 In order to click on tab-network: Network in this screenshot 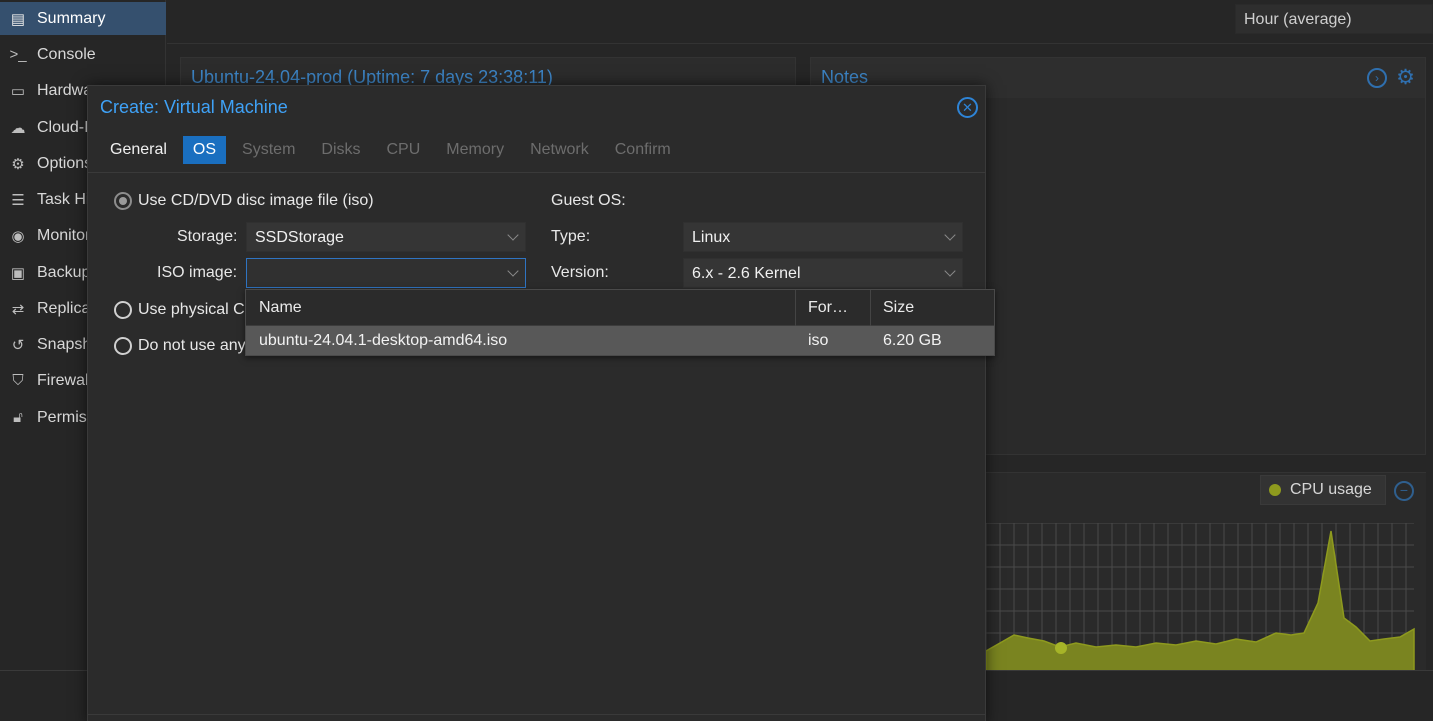, I will do `click(559, 149)`.